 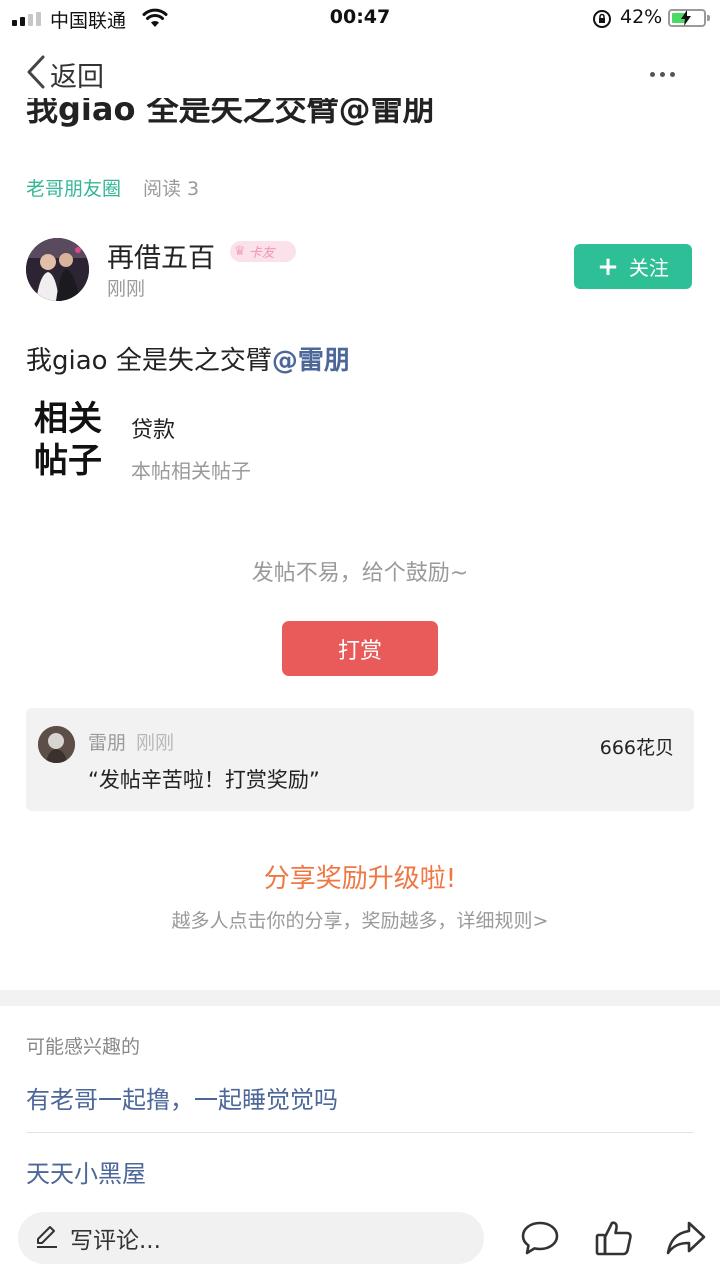 What do you see at coordinates (360, 919) in the screenshot?
I see `share-reward-rules-link: 越多人点击你的分享，奖励越多，详细规则>` at bounding box center [360, 919].